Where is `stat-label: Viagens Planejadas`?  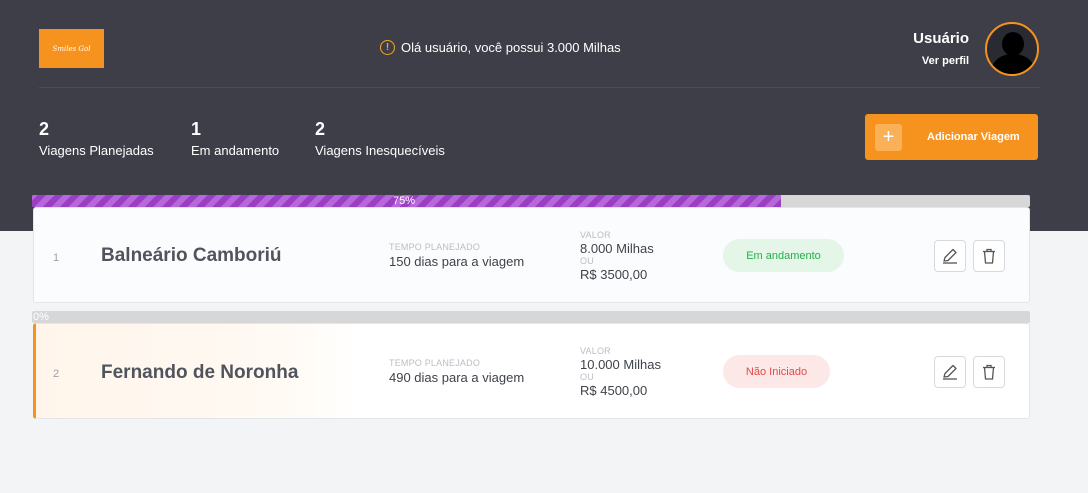
stat-label: Viagens Planejadas is located at coordinates (96, 150).